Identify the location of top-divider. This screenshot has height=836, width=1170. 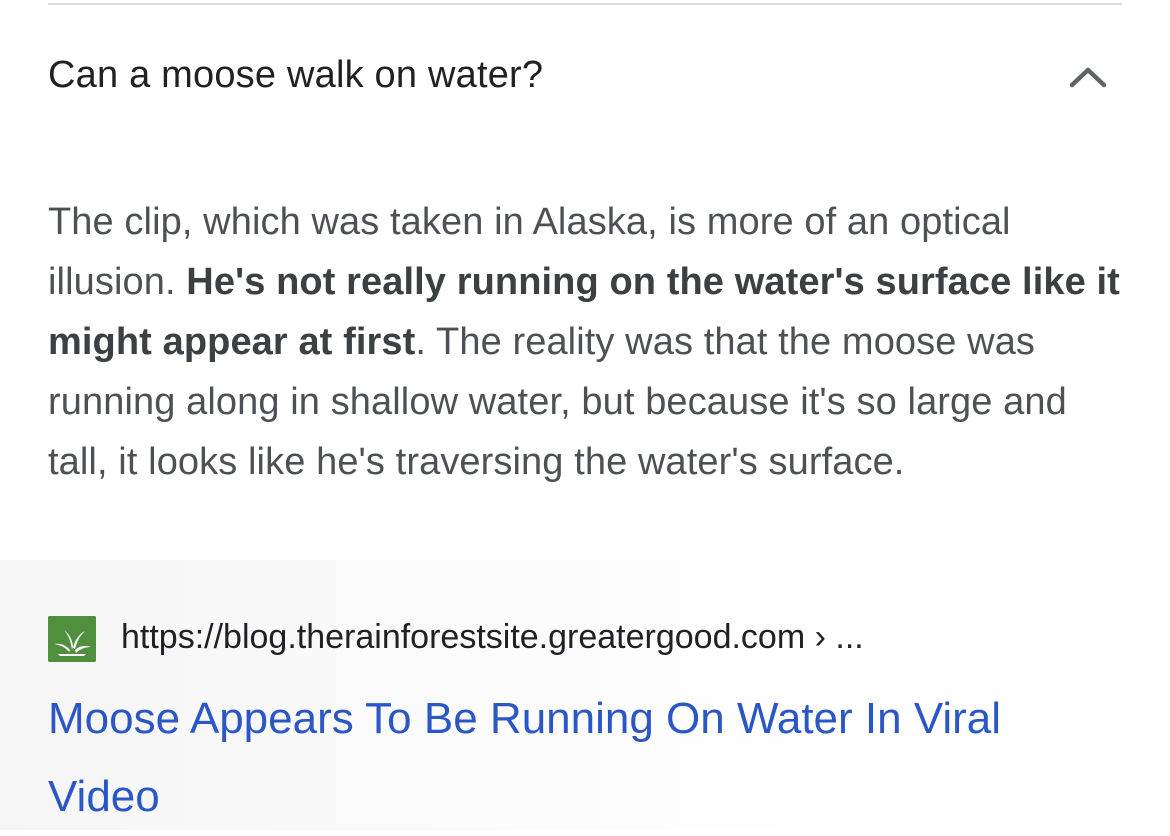
(585, 4).